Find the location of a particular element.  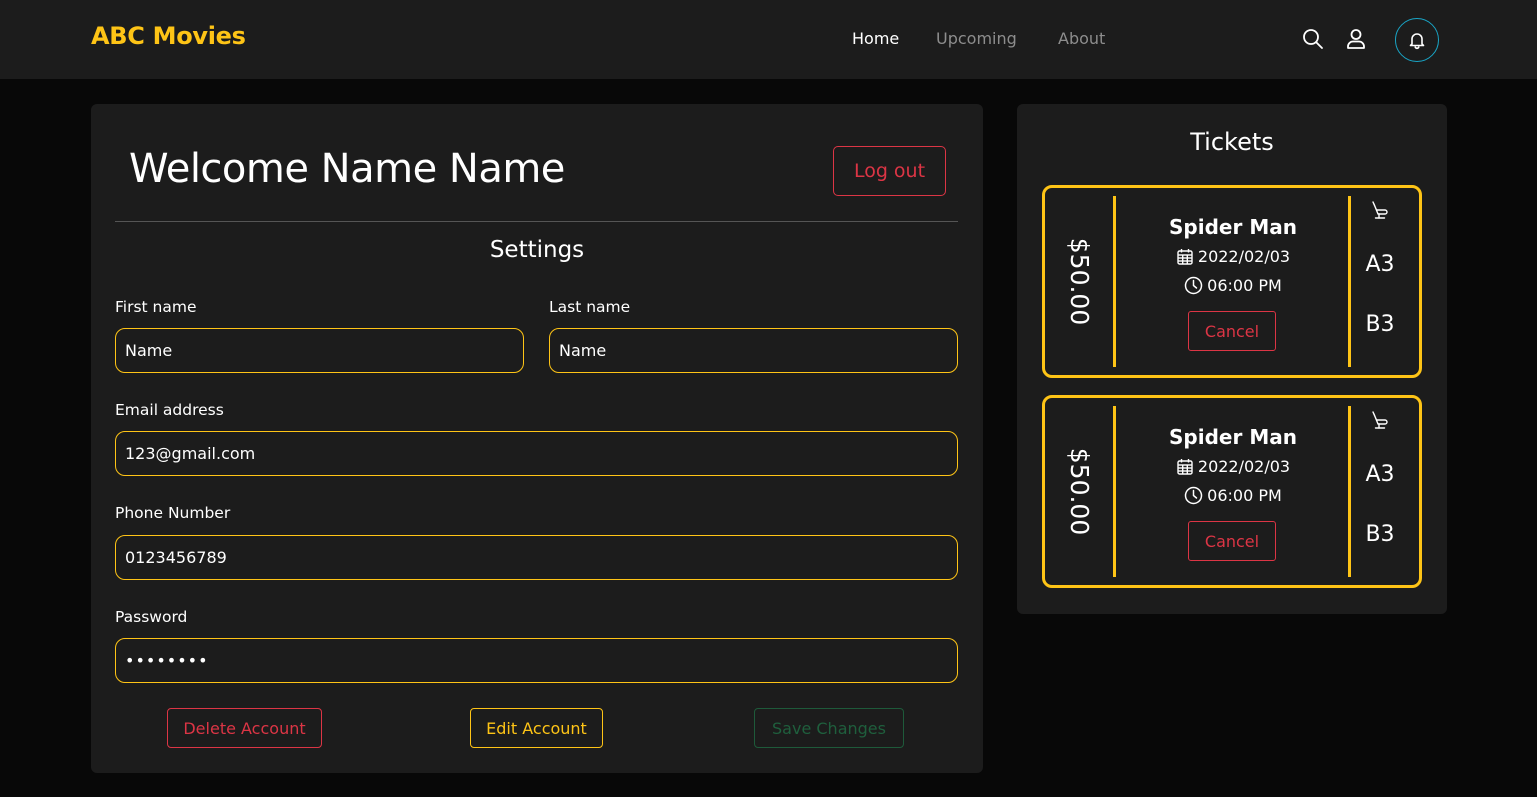

user-icon is located at coordinates (1356, 39).